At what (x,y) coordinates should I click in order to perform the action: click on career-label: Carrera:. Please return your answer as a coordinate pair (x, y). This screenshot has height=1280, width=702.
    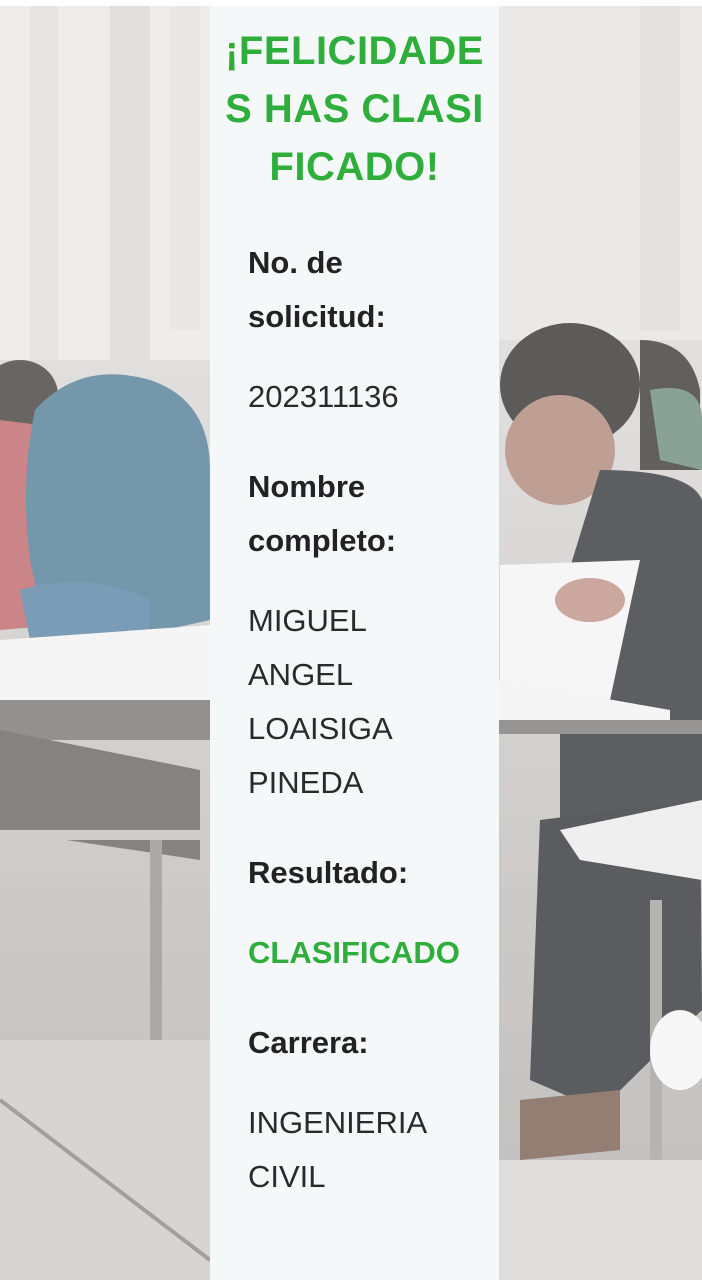
    Looking at the image, I should click on (308, 1042).